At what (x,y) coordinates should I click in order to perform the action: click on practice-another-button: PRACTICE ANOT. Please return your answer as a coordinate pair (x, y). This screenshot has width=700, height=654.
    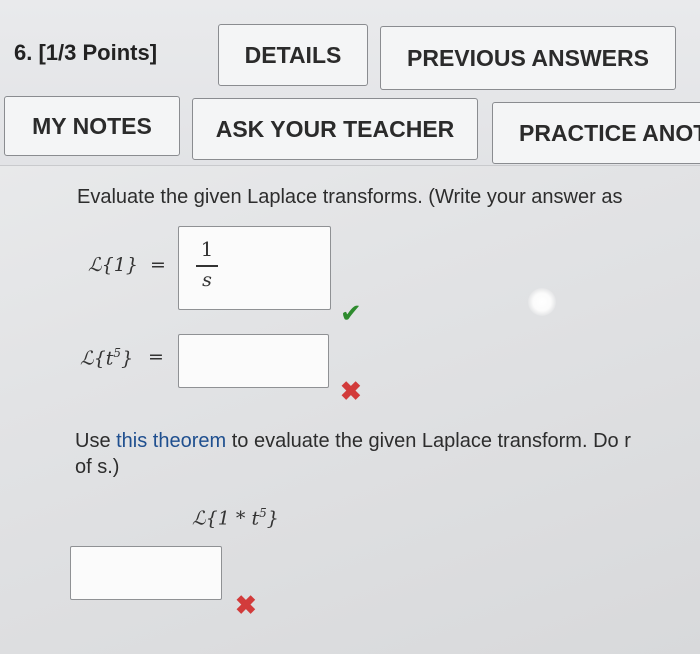
    Looking at the image, I should click on (596, 133).